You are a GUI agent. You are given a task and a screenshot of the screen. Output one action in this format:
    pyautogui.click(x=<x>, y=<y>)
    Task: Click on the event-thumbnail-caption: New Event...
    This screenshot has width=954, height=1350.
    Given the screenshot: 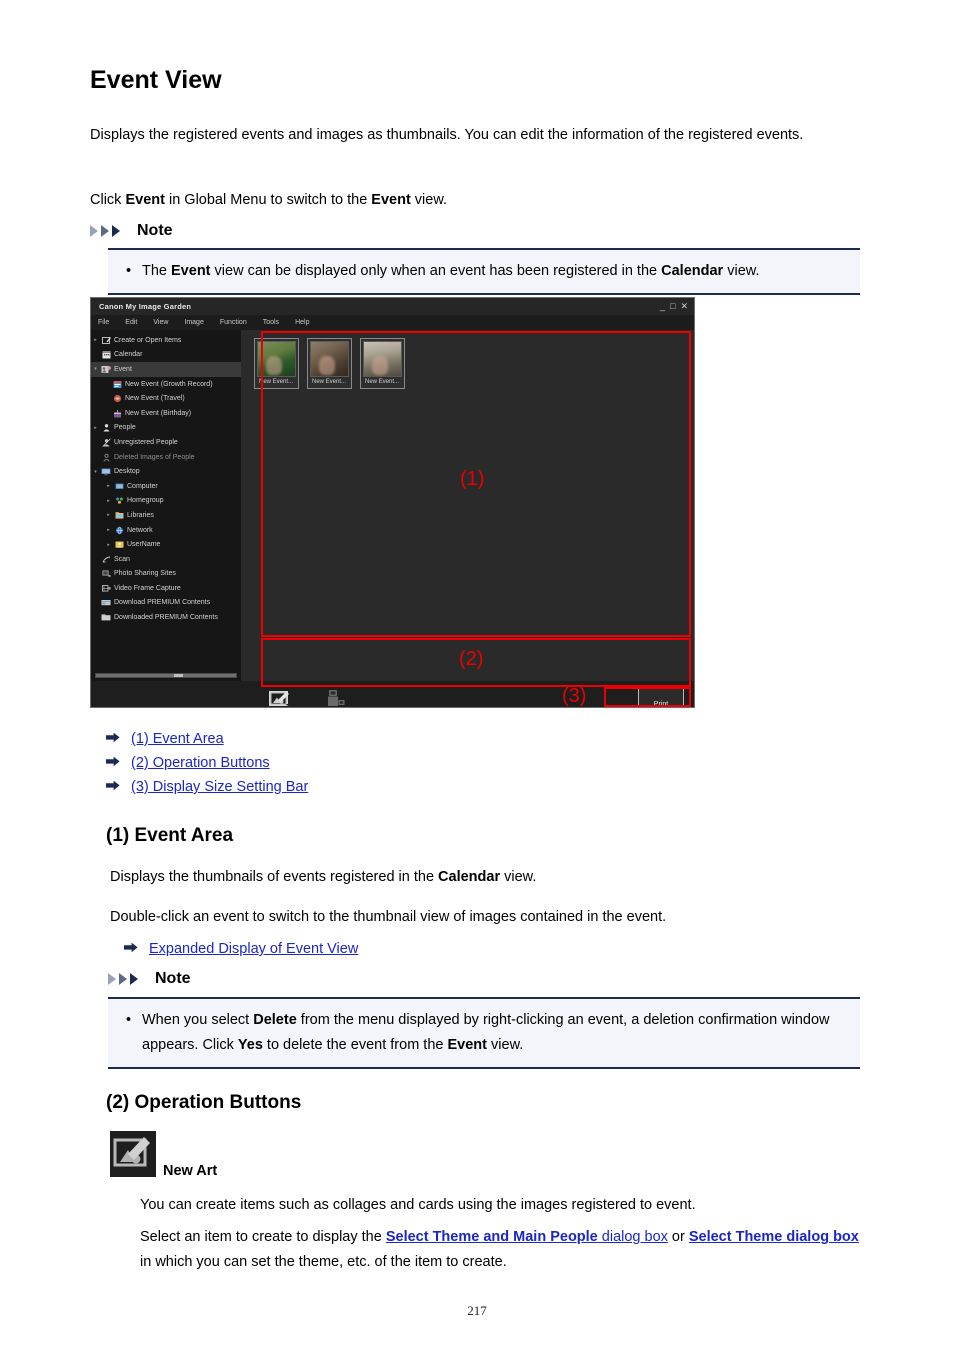 What is the action you would take?
    pyautogui.click(x=382, y=382)
    